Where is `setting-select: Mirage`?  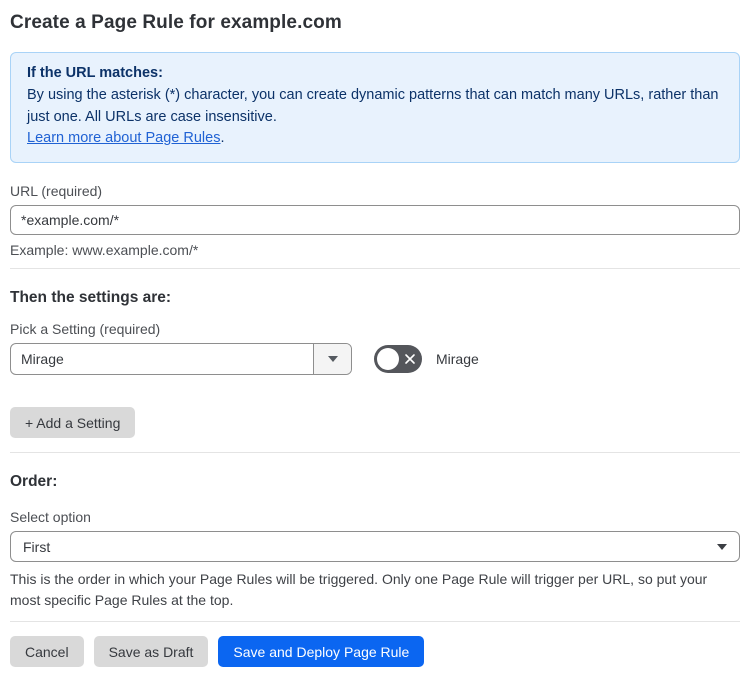
setting-select: Mirage is located at coordinates (181, 359).